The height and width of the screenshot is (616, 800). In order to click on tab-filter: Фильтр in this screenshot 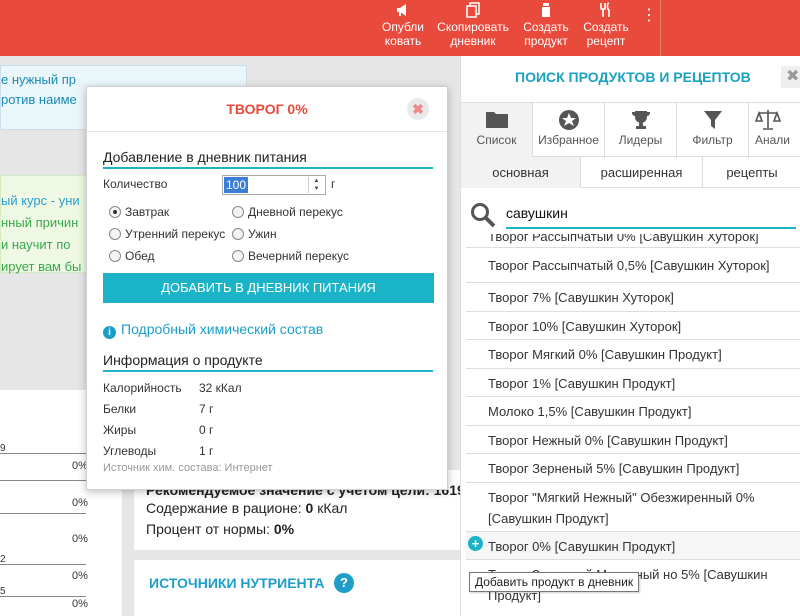, I will do `click(713, 130)`.